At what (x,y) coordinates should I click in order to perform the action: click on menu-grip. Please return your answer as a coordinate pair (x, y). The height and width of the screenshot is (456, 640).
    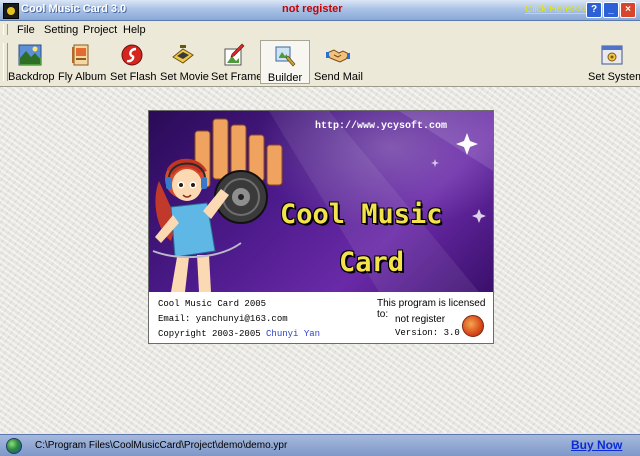
    Looking at the image, I should click on (5, 29).